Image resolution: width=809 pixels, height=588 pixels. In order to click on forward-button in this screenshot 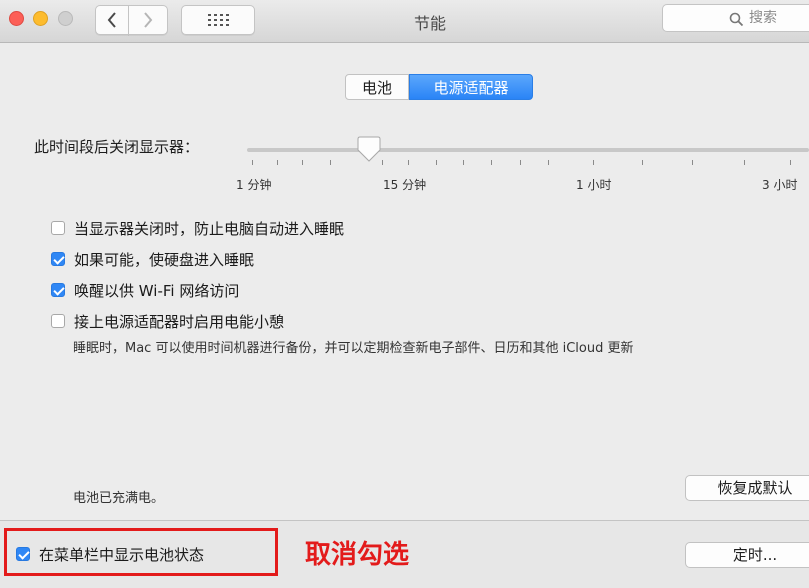, I will do `click(148, 20)`.